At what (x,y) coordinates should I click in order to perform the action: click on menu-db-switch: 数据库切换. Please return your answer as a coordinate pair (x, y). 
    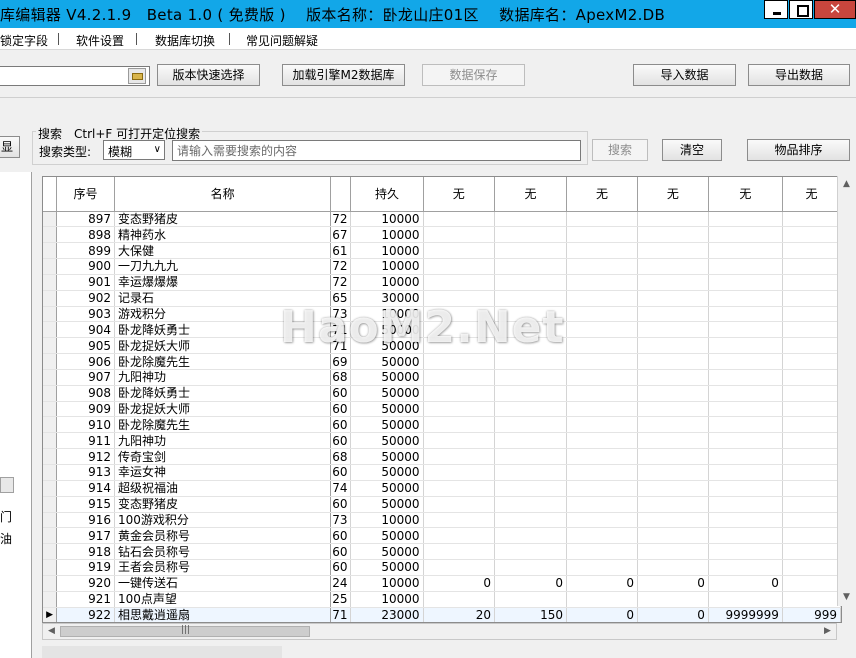
    Looking at the image, I should click on (185, 40).